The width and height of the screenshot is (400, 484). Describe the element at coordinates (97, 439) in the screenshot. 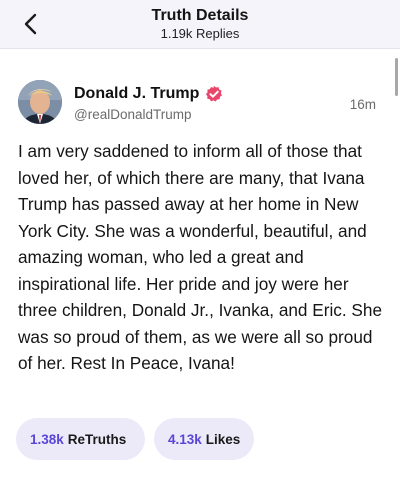

I see `retruths-label: ReTruths` at that location.